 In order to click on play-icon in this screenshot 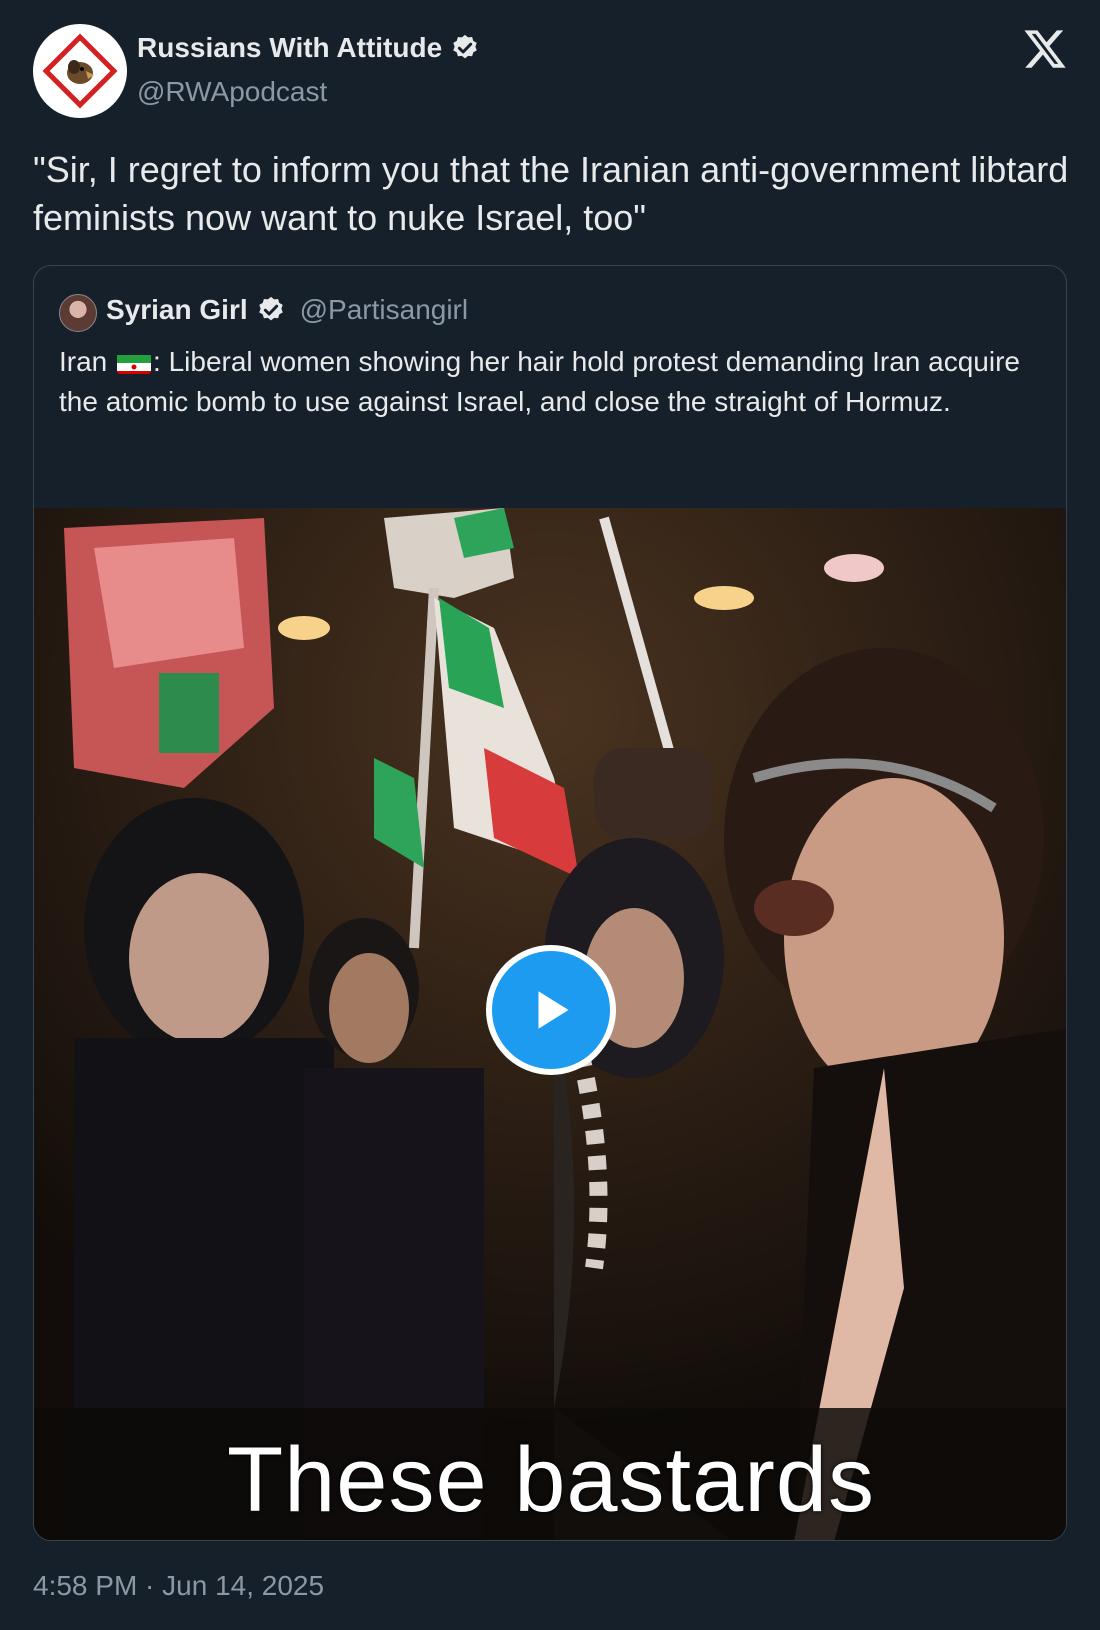, I will do `click(553, 1010)`.